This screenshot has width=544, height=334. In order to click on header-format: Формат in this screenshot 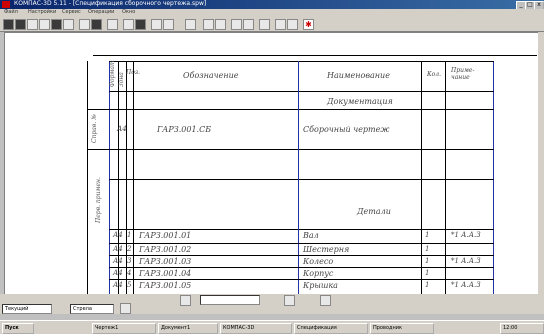, I will do `click(112, 73)`.